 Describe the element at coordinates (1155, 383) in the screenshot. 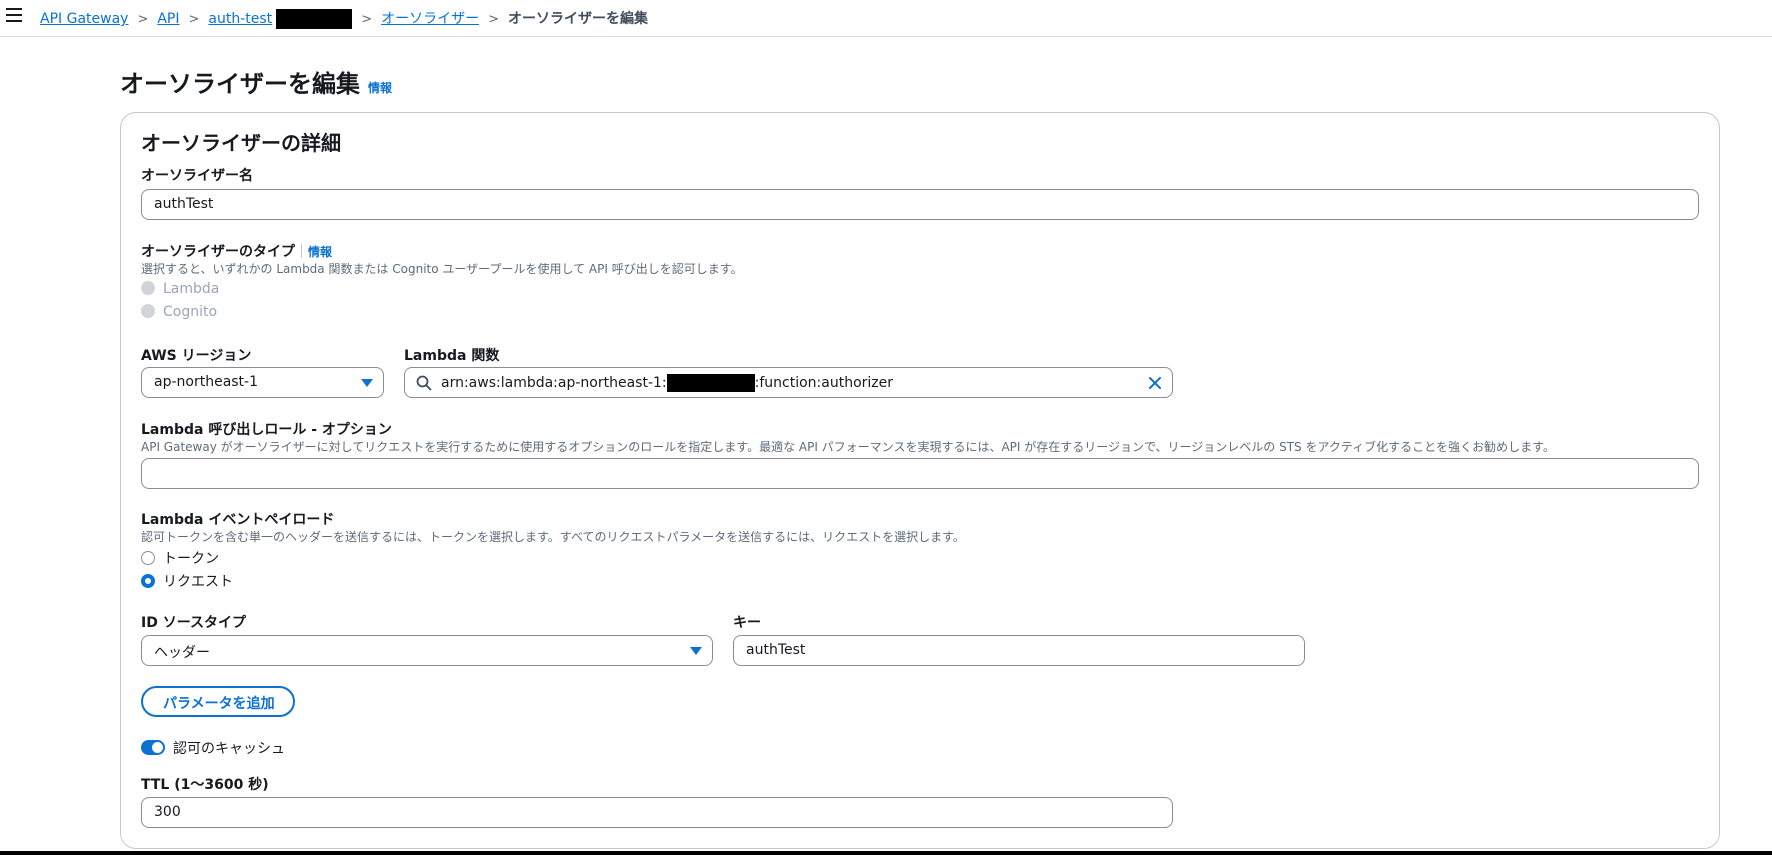

I see `close-icon` at that location.